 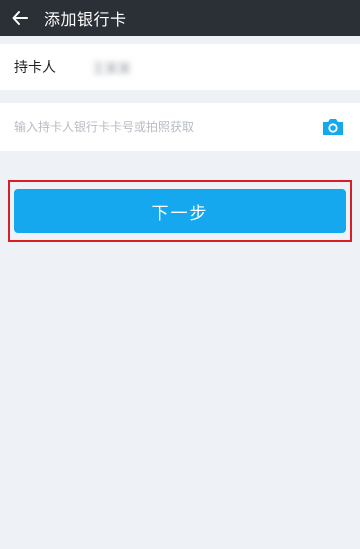 What do you see at coordinates (180, 18) in the screenshot?
I see `top-bar: 添加银行卡` at bounding box center [180, 18].